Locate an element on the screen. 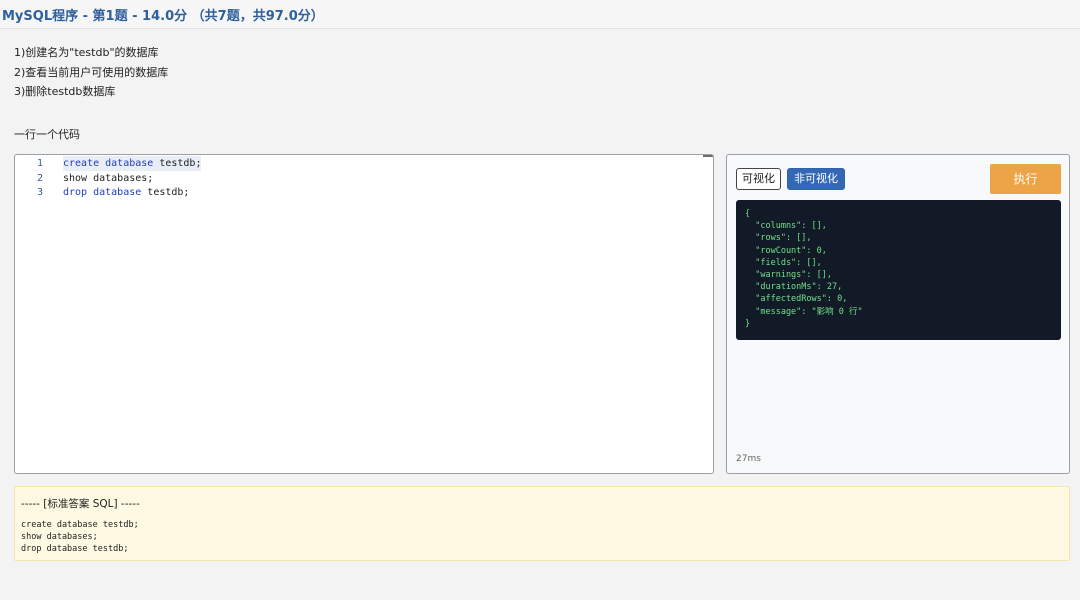 Image resolution: width=1080 pixels, height=600 pixels. json-line: } is located at coordinates (748, 323).